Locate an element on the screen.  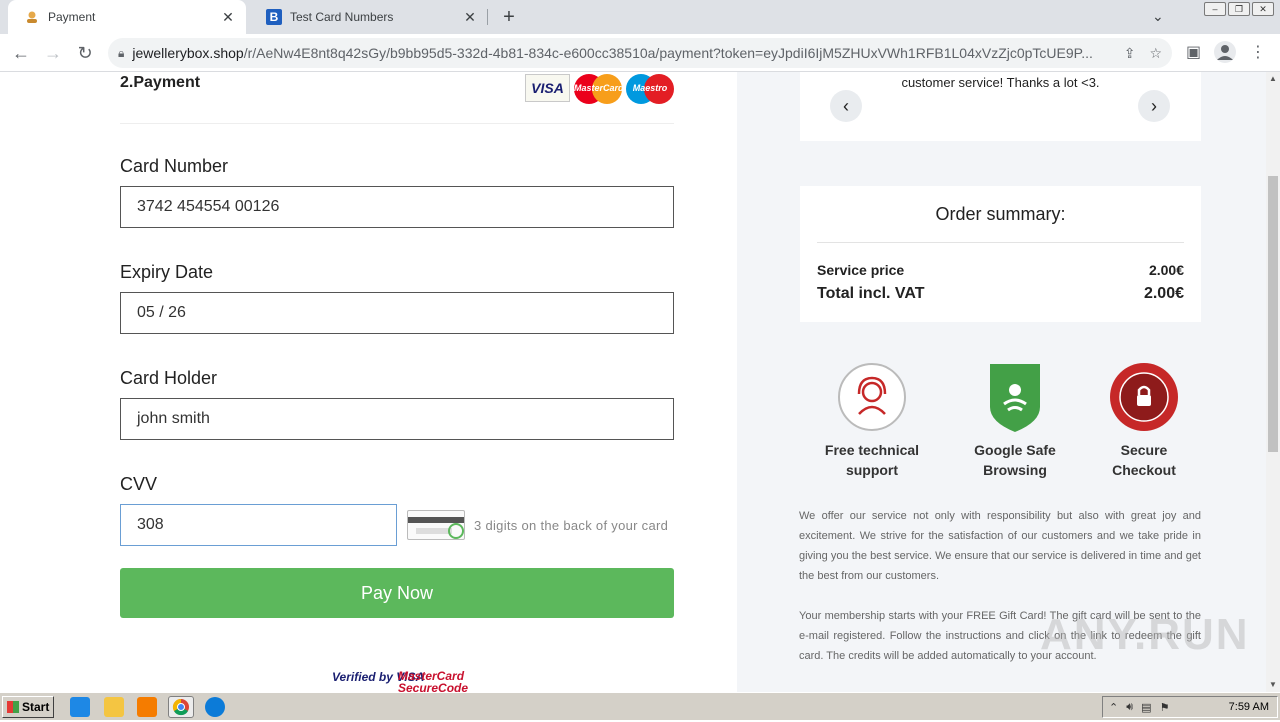
file-explorer-icon is located at coordinates (114, 707).